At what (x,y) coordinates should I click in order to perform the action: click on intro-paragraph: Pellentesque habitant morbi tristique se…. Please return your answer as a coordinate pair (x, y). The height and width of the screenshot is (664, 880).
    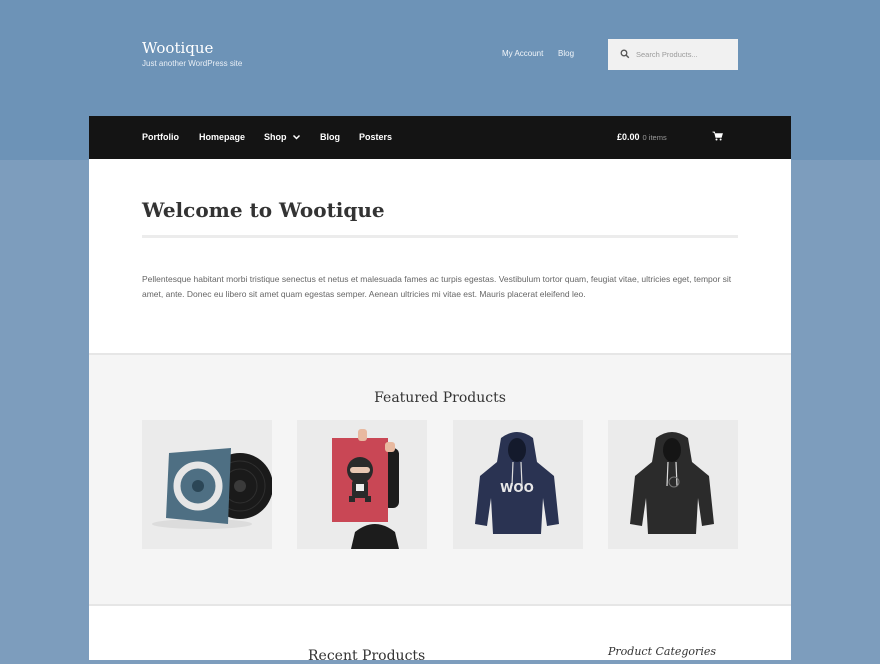
    Looking at the image, I should click on (437, 286).